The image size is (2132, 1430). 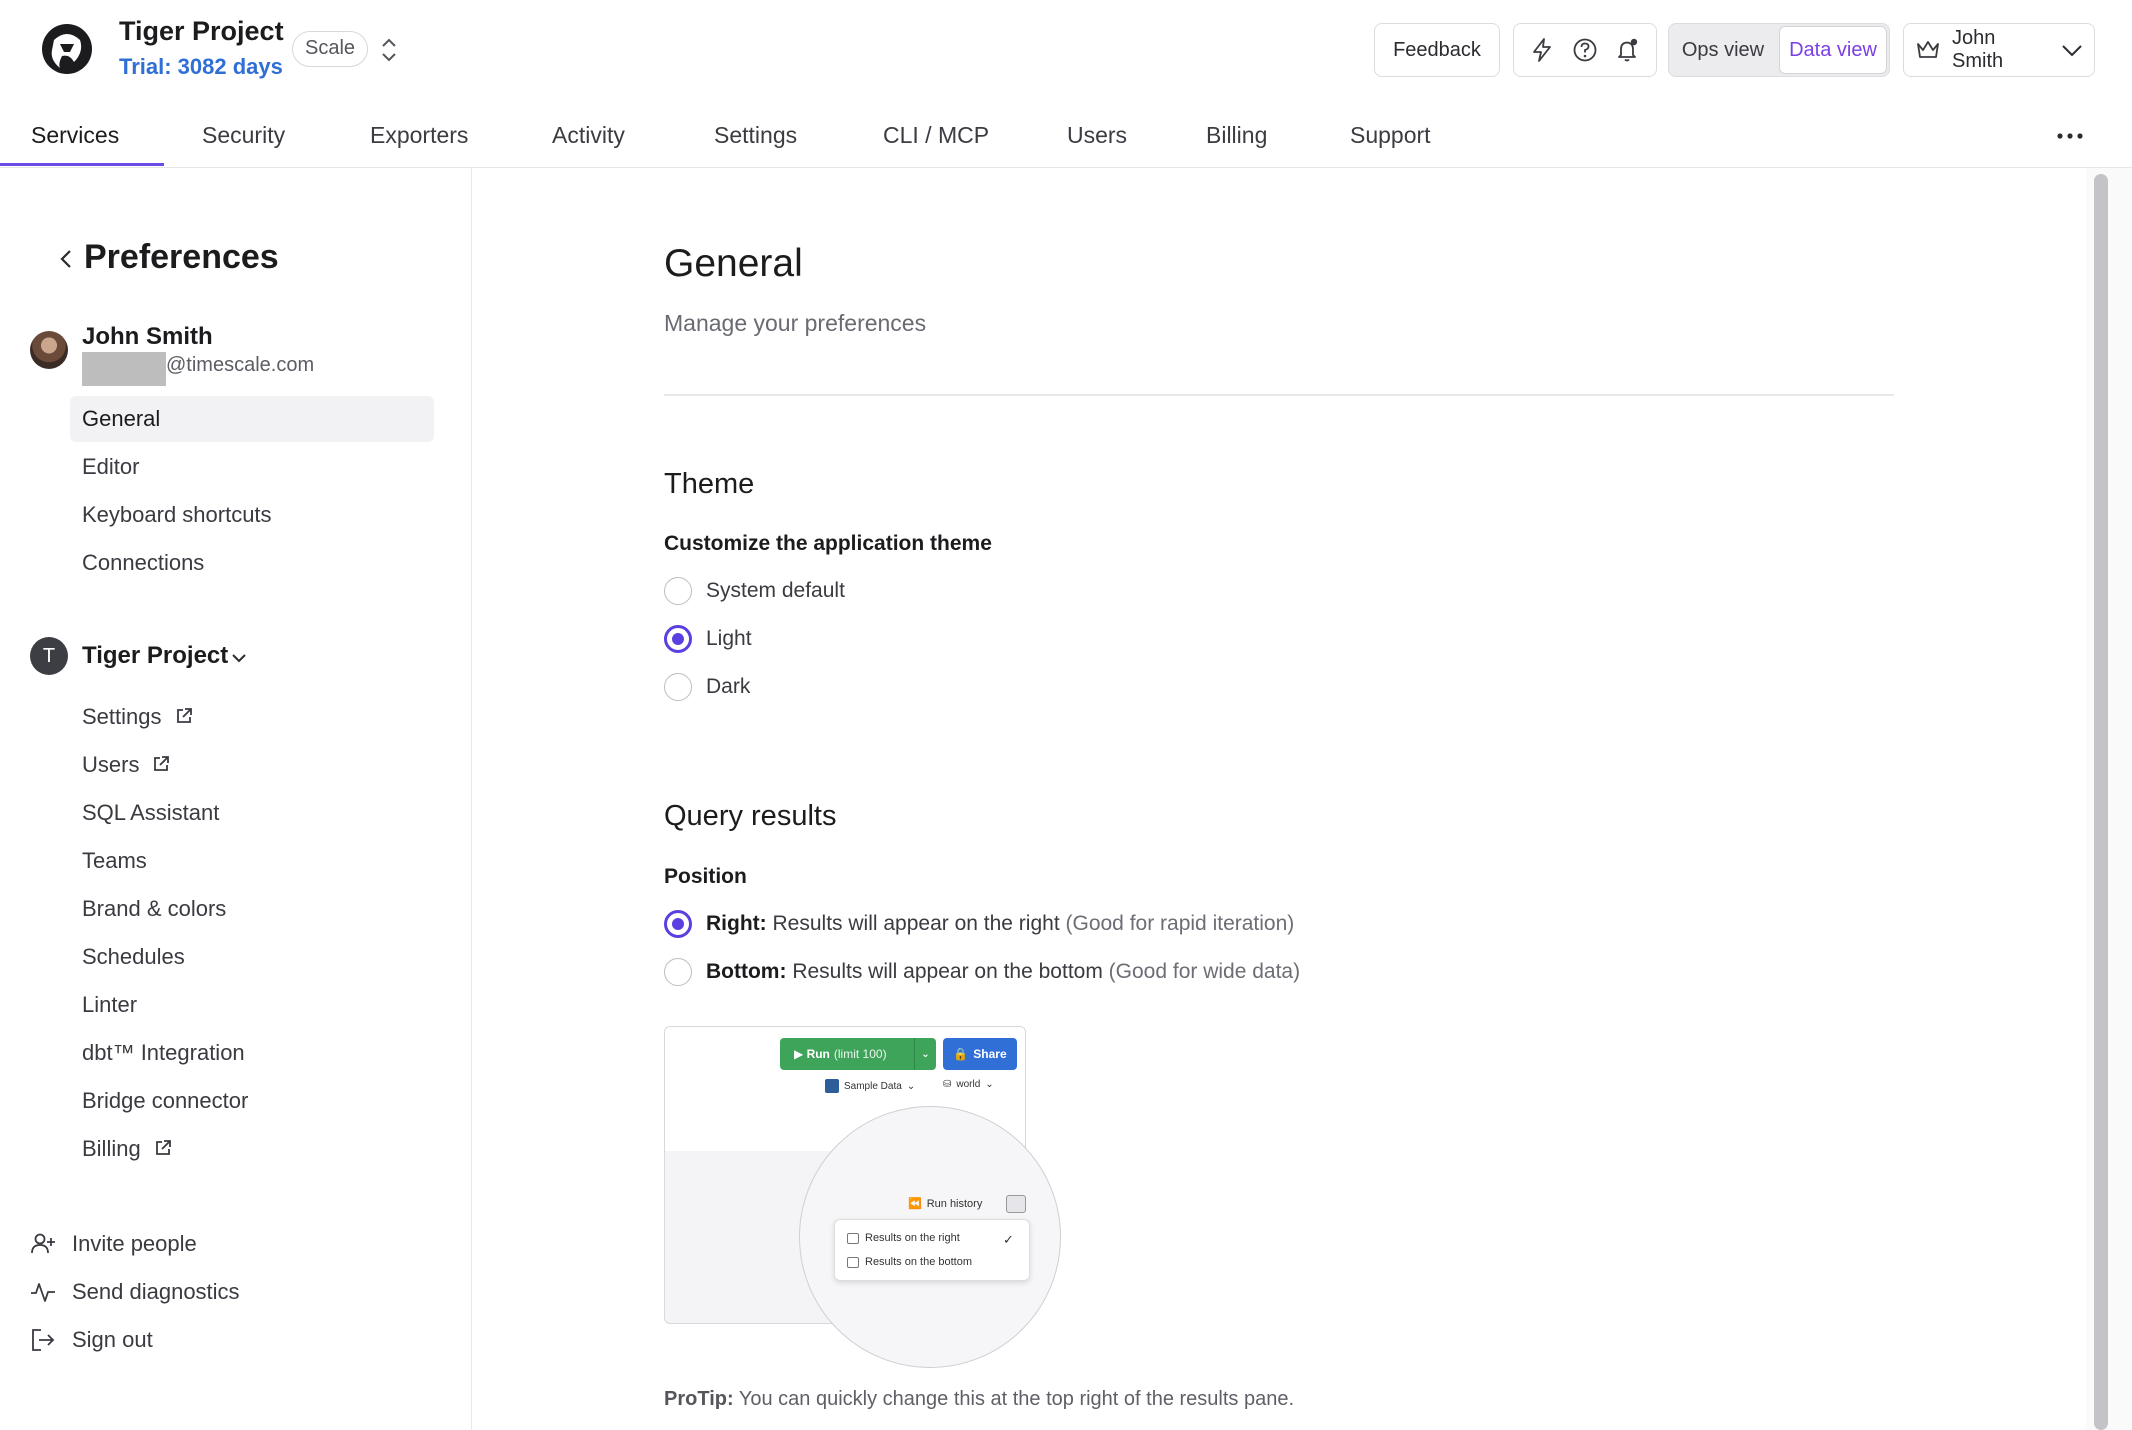 What do you see at coordinates (919, 1262) in the screenshot?
I see `popup-row-label: Results on the bottom` at bounding box center [919, 1262].